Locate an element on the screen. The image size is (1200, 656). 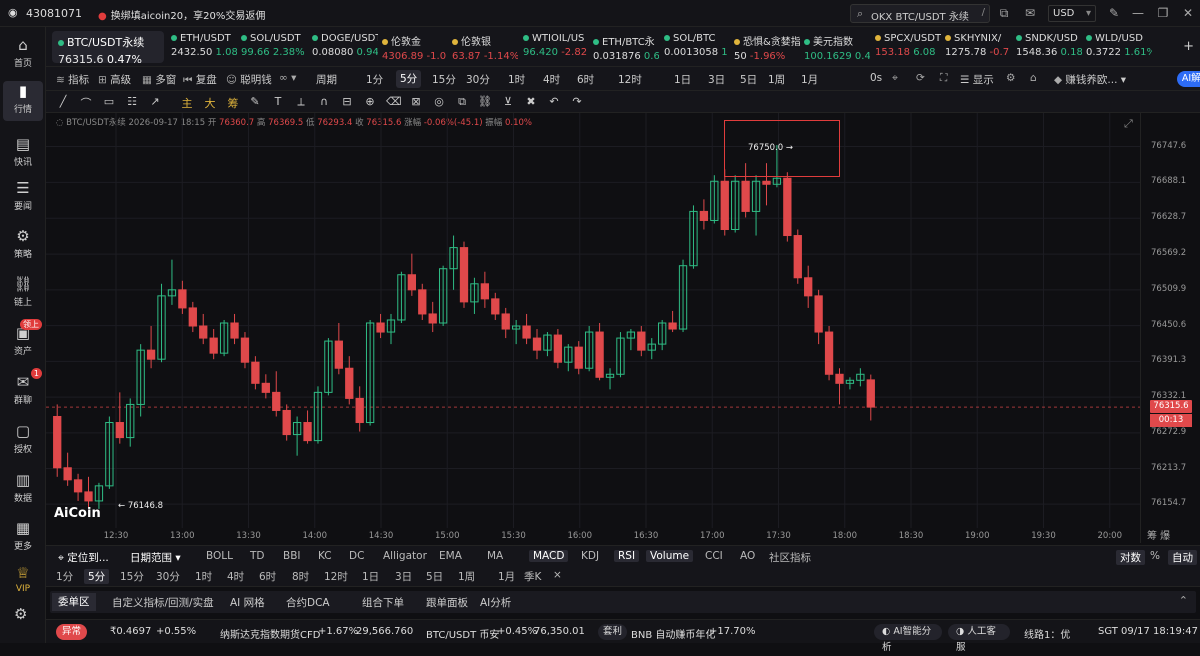
sub-indicator-2: RSI is located at coordinates (627, 556).